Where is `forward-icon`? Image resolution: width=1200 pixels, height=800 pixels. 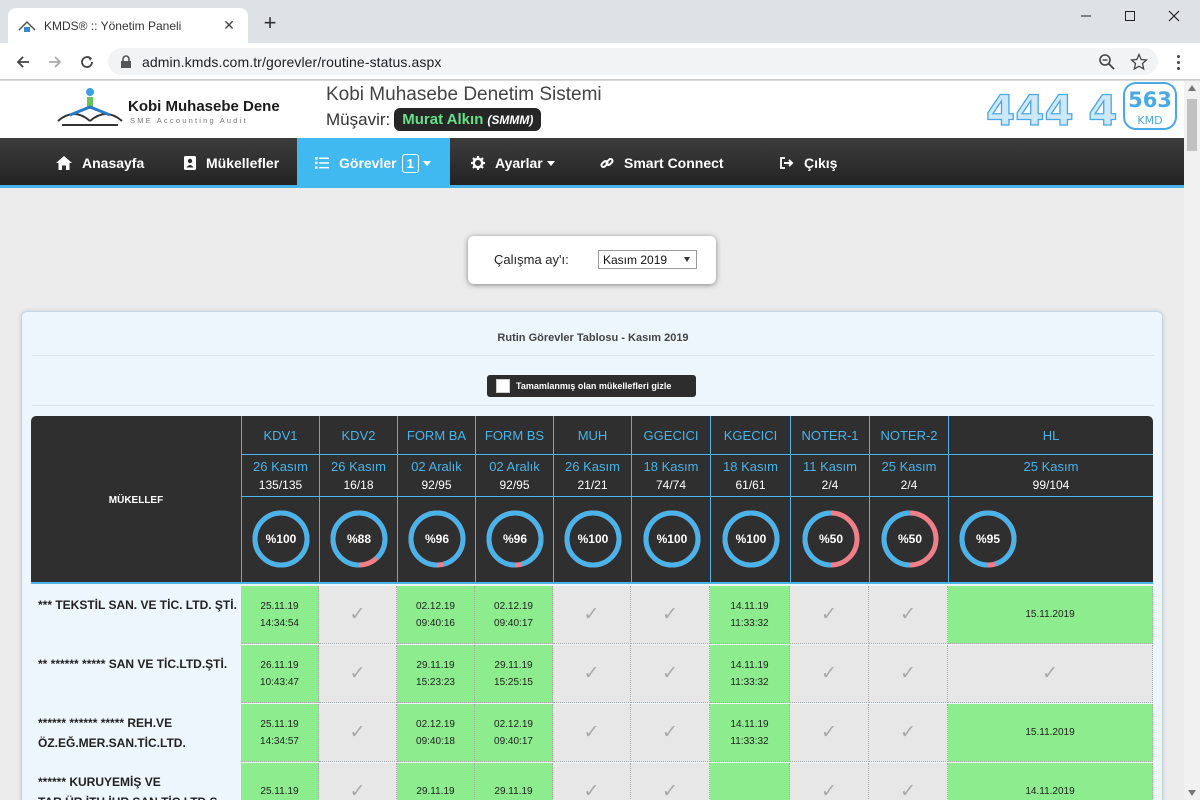
forward-icon is located at coordinates (55, 62).